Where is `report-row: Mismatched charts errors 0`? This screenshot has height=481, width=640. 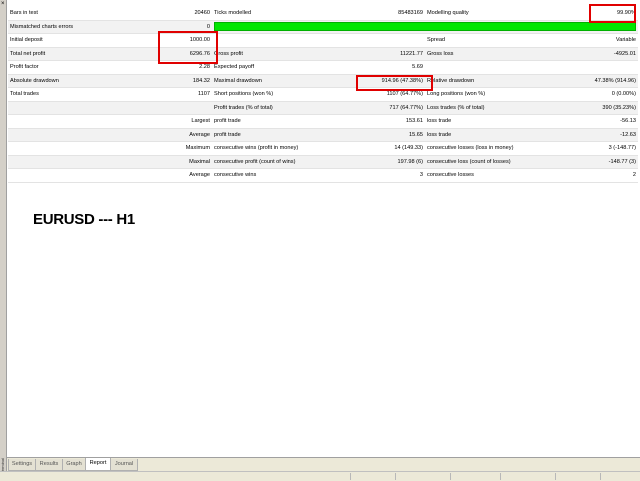 report-row: Mismatched charts errors 0 is located at coordinates (323, 27).